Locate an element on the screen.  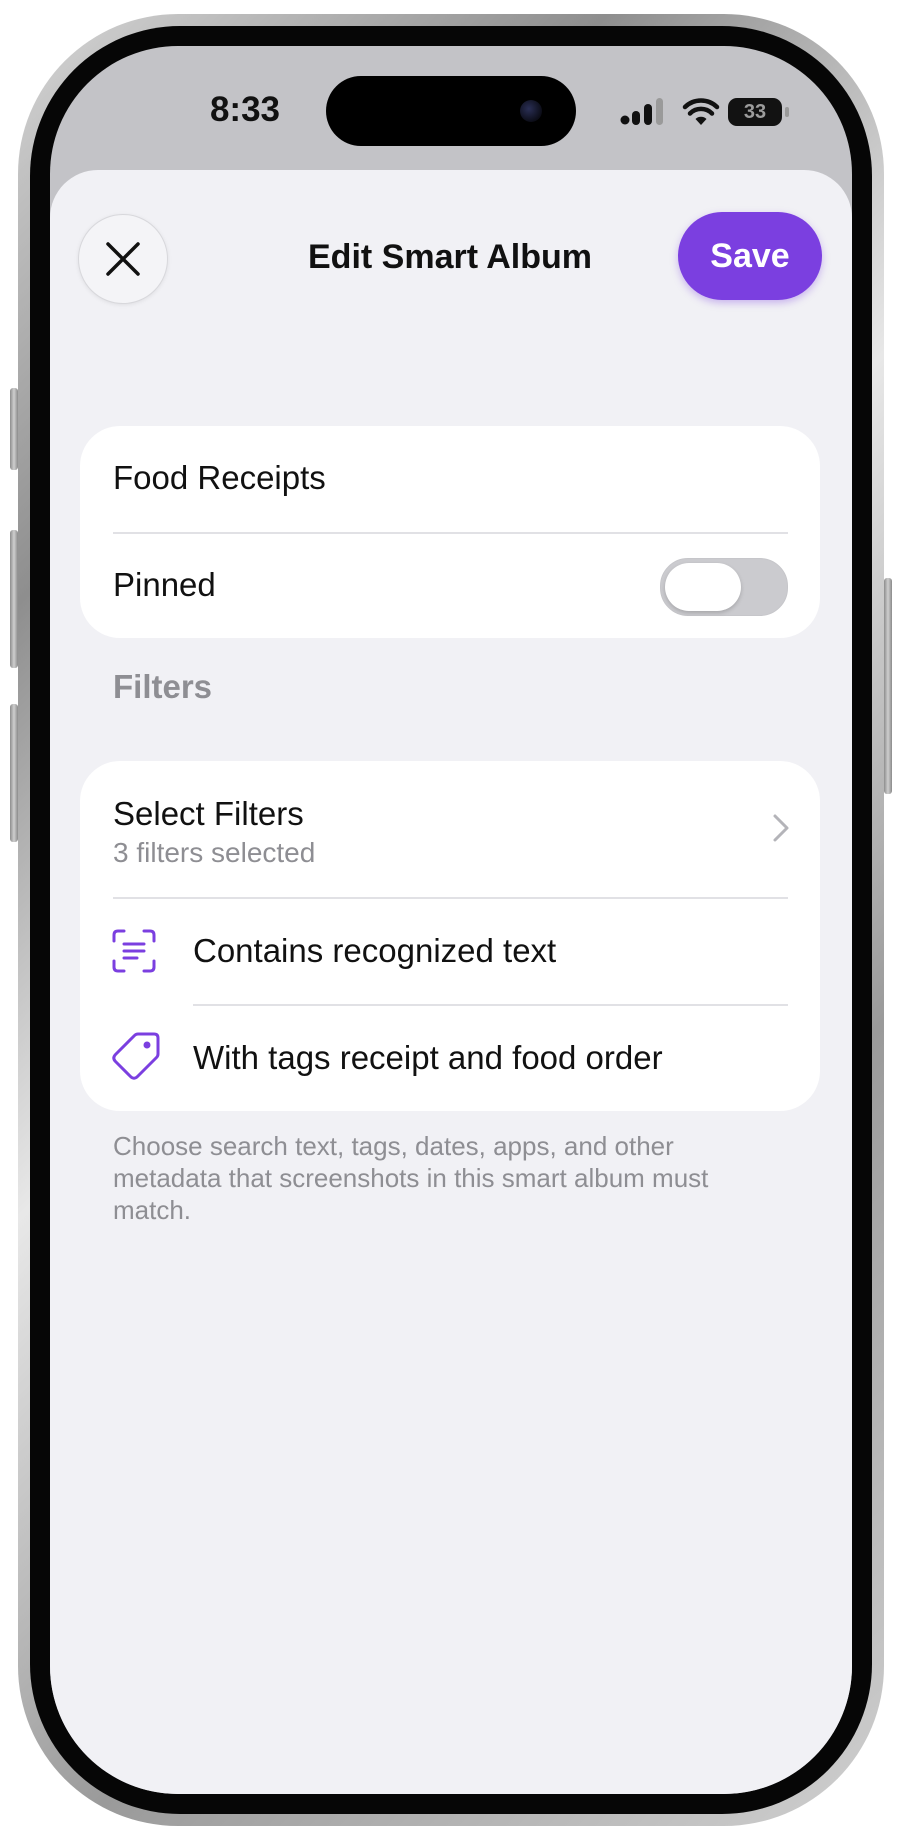
save-button: Save is located at coordinates (750, 256).